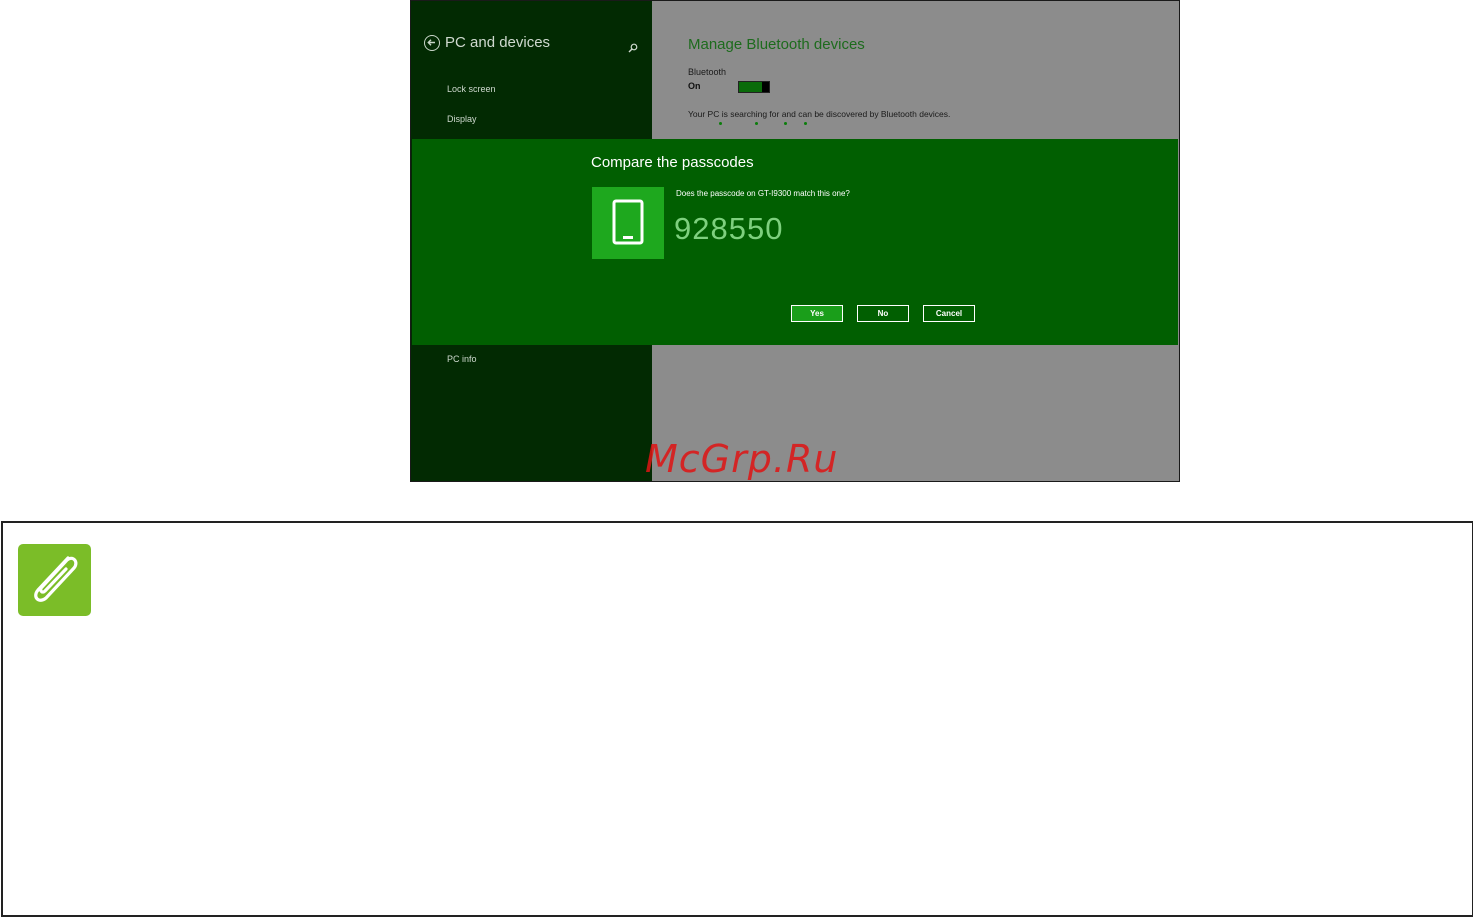  Describe the element at coordinates (949, 313) in the screenshot. I see `cancel-button: Cancel` at that location.